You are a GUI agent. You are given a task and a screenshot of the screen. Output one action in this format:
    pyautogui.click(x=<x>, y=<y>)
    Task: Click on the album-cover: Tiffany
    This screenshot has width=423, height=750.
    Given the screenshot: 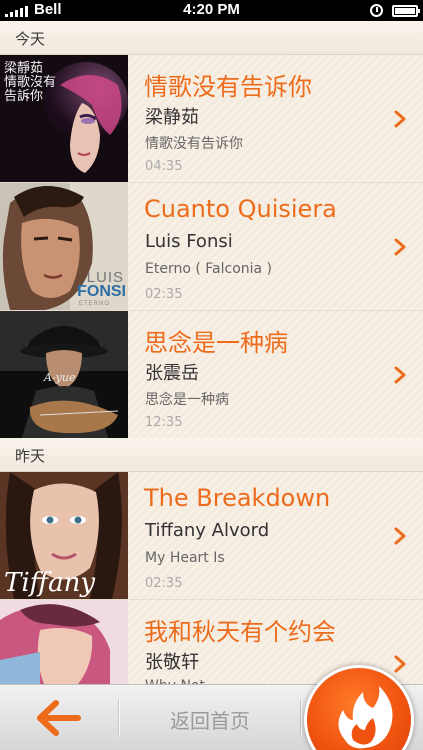 What is the action you would take?
    pyautogui.click(x=64, y=535)
    